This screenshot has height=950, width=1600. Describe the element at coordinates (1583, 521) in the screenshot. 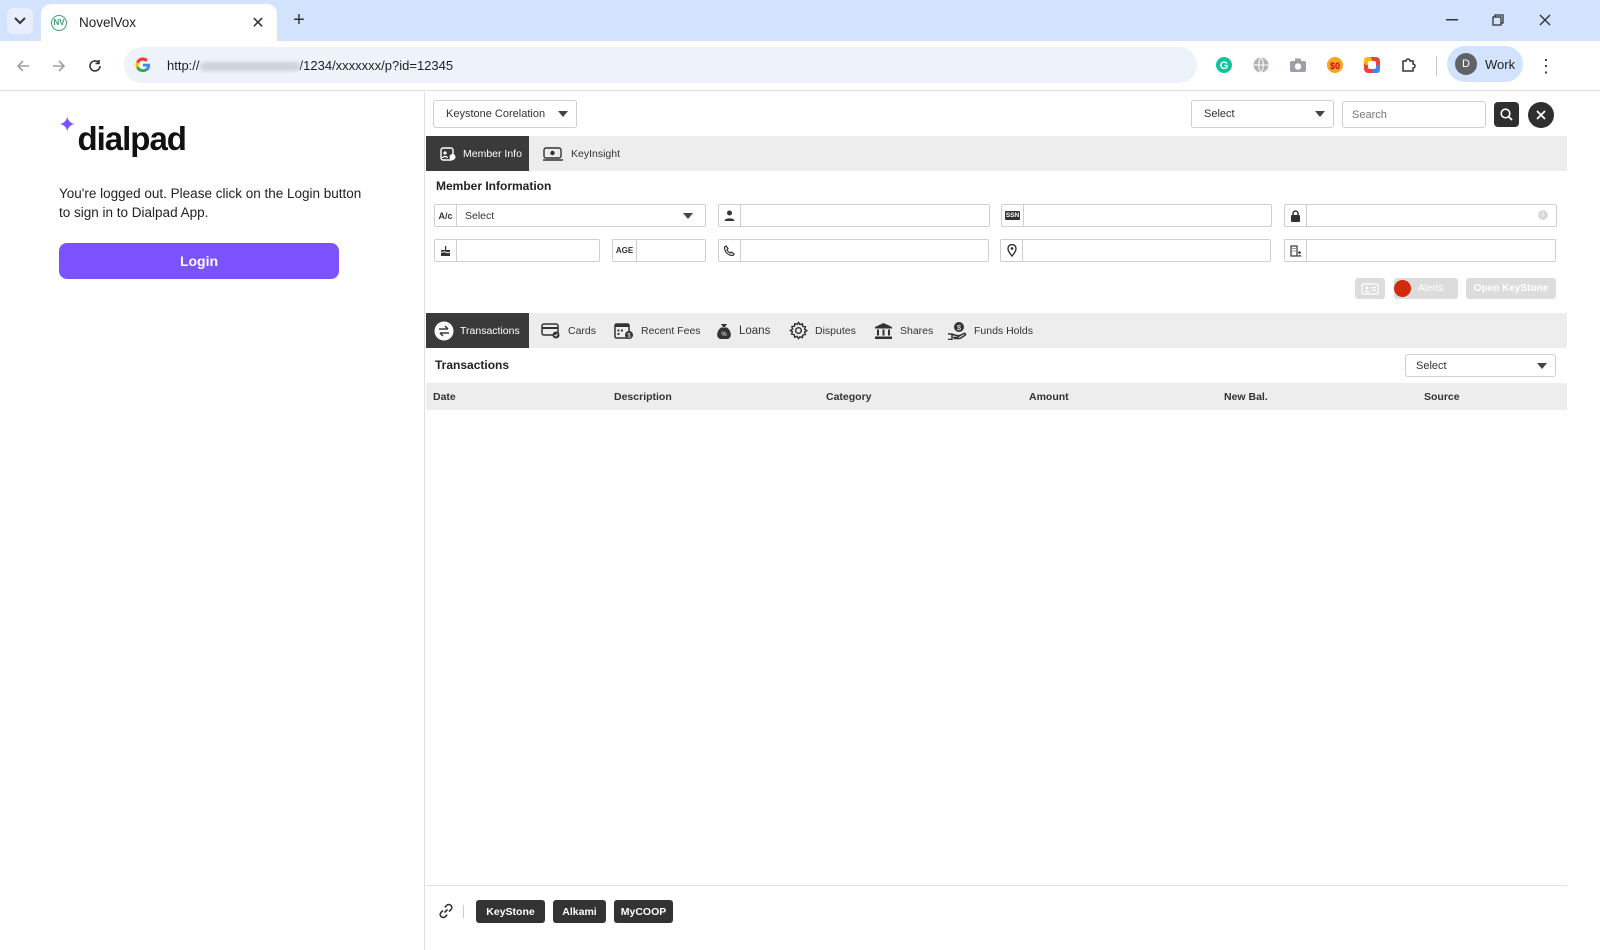

I see `page-margin` at that location.